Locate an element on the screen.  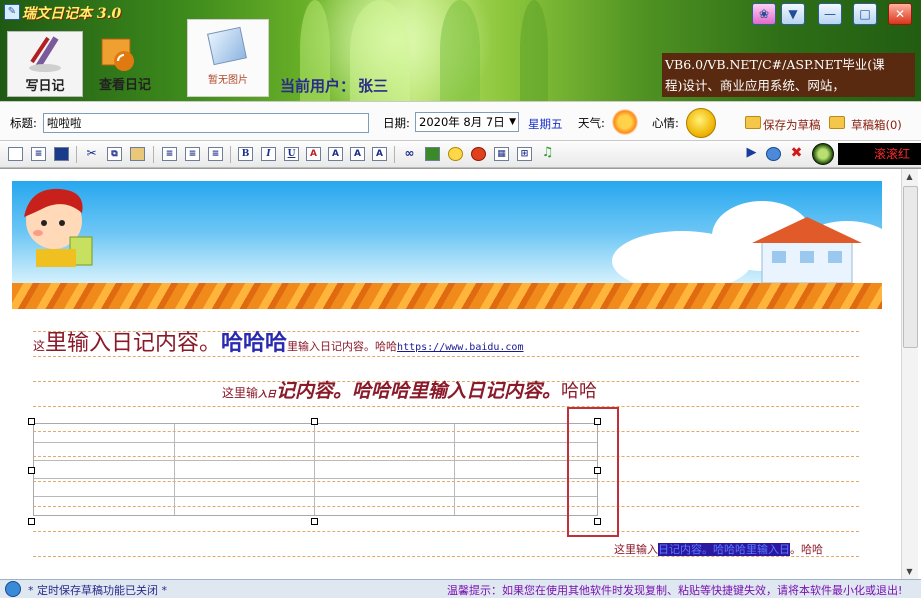
align-right-icon: ≡ is located at coordinates (215, 154).